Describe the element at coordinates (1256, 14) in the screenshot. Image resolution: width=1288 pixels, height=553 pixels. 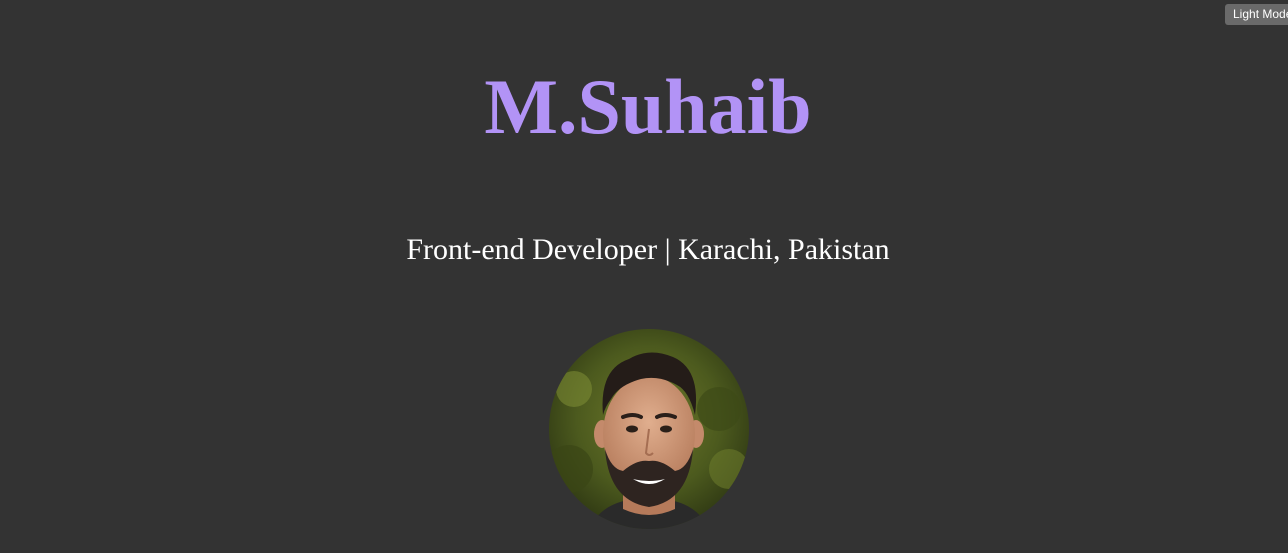
I see `light-mode-toggle-button: Light Mode` at that location.